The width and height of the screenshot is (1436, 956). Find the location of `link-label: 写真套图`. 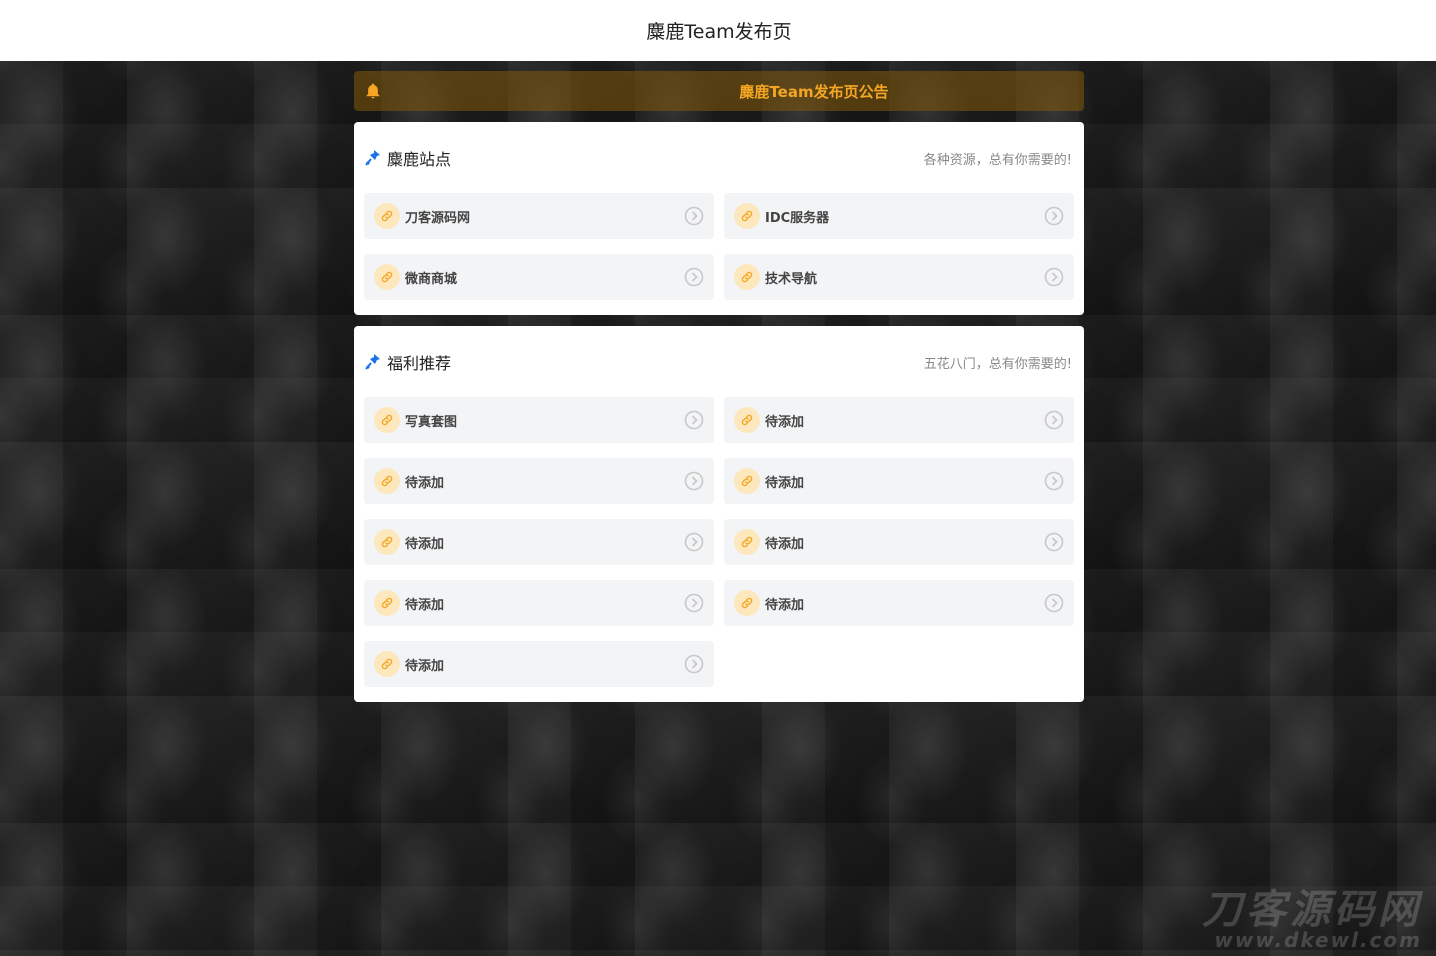

link-label: 写真套图 is located at coordinates (431, 422).